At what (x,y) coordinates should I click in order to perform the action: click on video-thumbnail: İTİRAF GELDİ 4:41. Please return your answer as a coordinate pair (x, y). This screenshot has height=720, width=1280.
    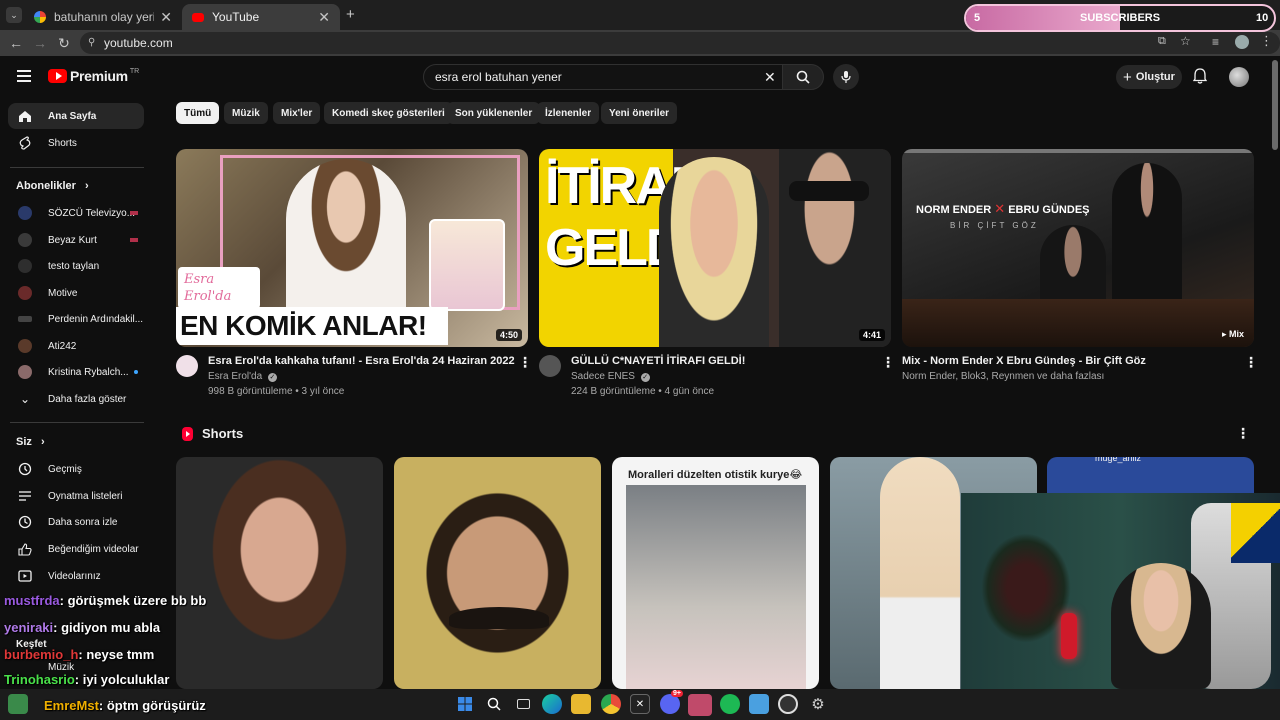
    Looking at the image, I should click on (715, 248).